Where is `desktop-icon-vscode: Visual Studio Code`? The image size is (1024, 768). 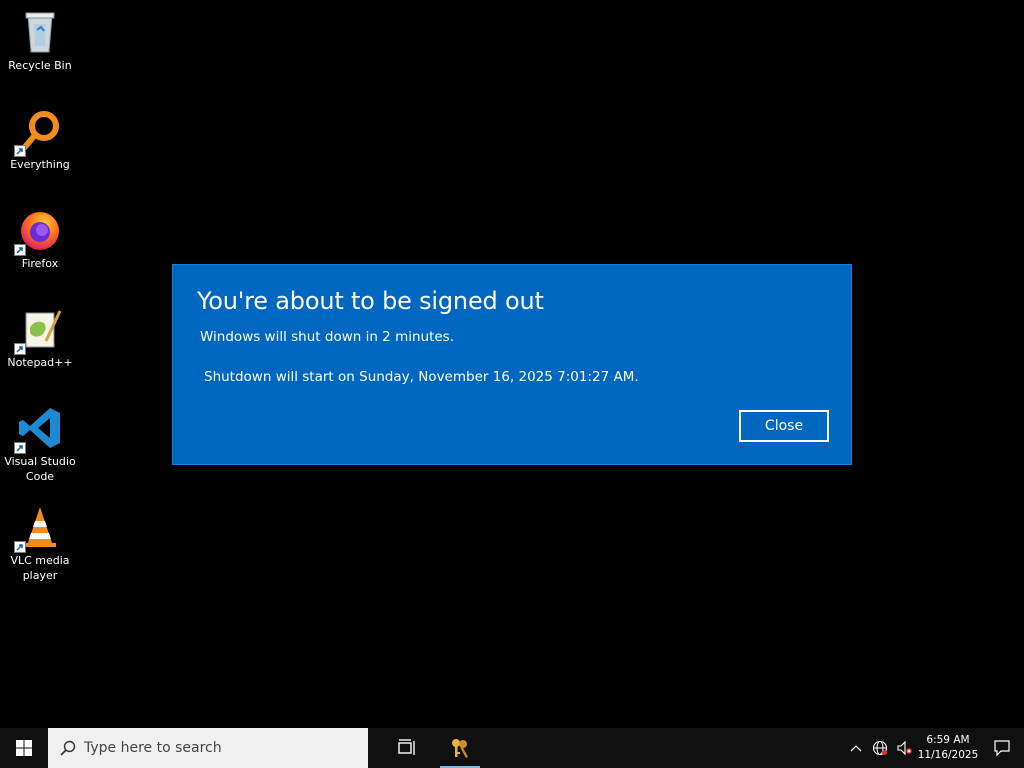
desktop-icon-vscode: Visual Studio Code is located at coordinates (40, 442).